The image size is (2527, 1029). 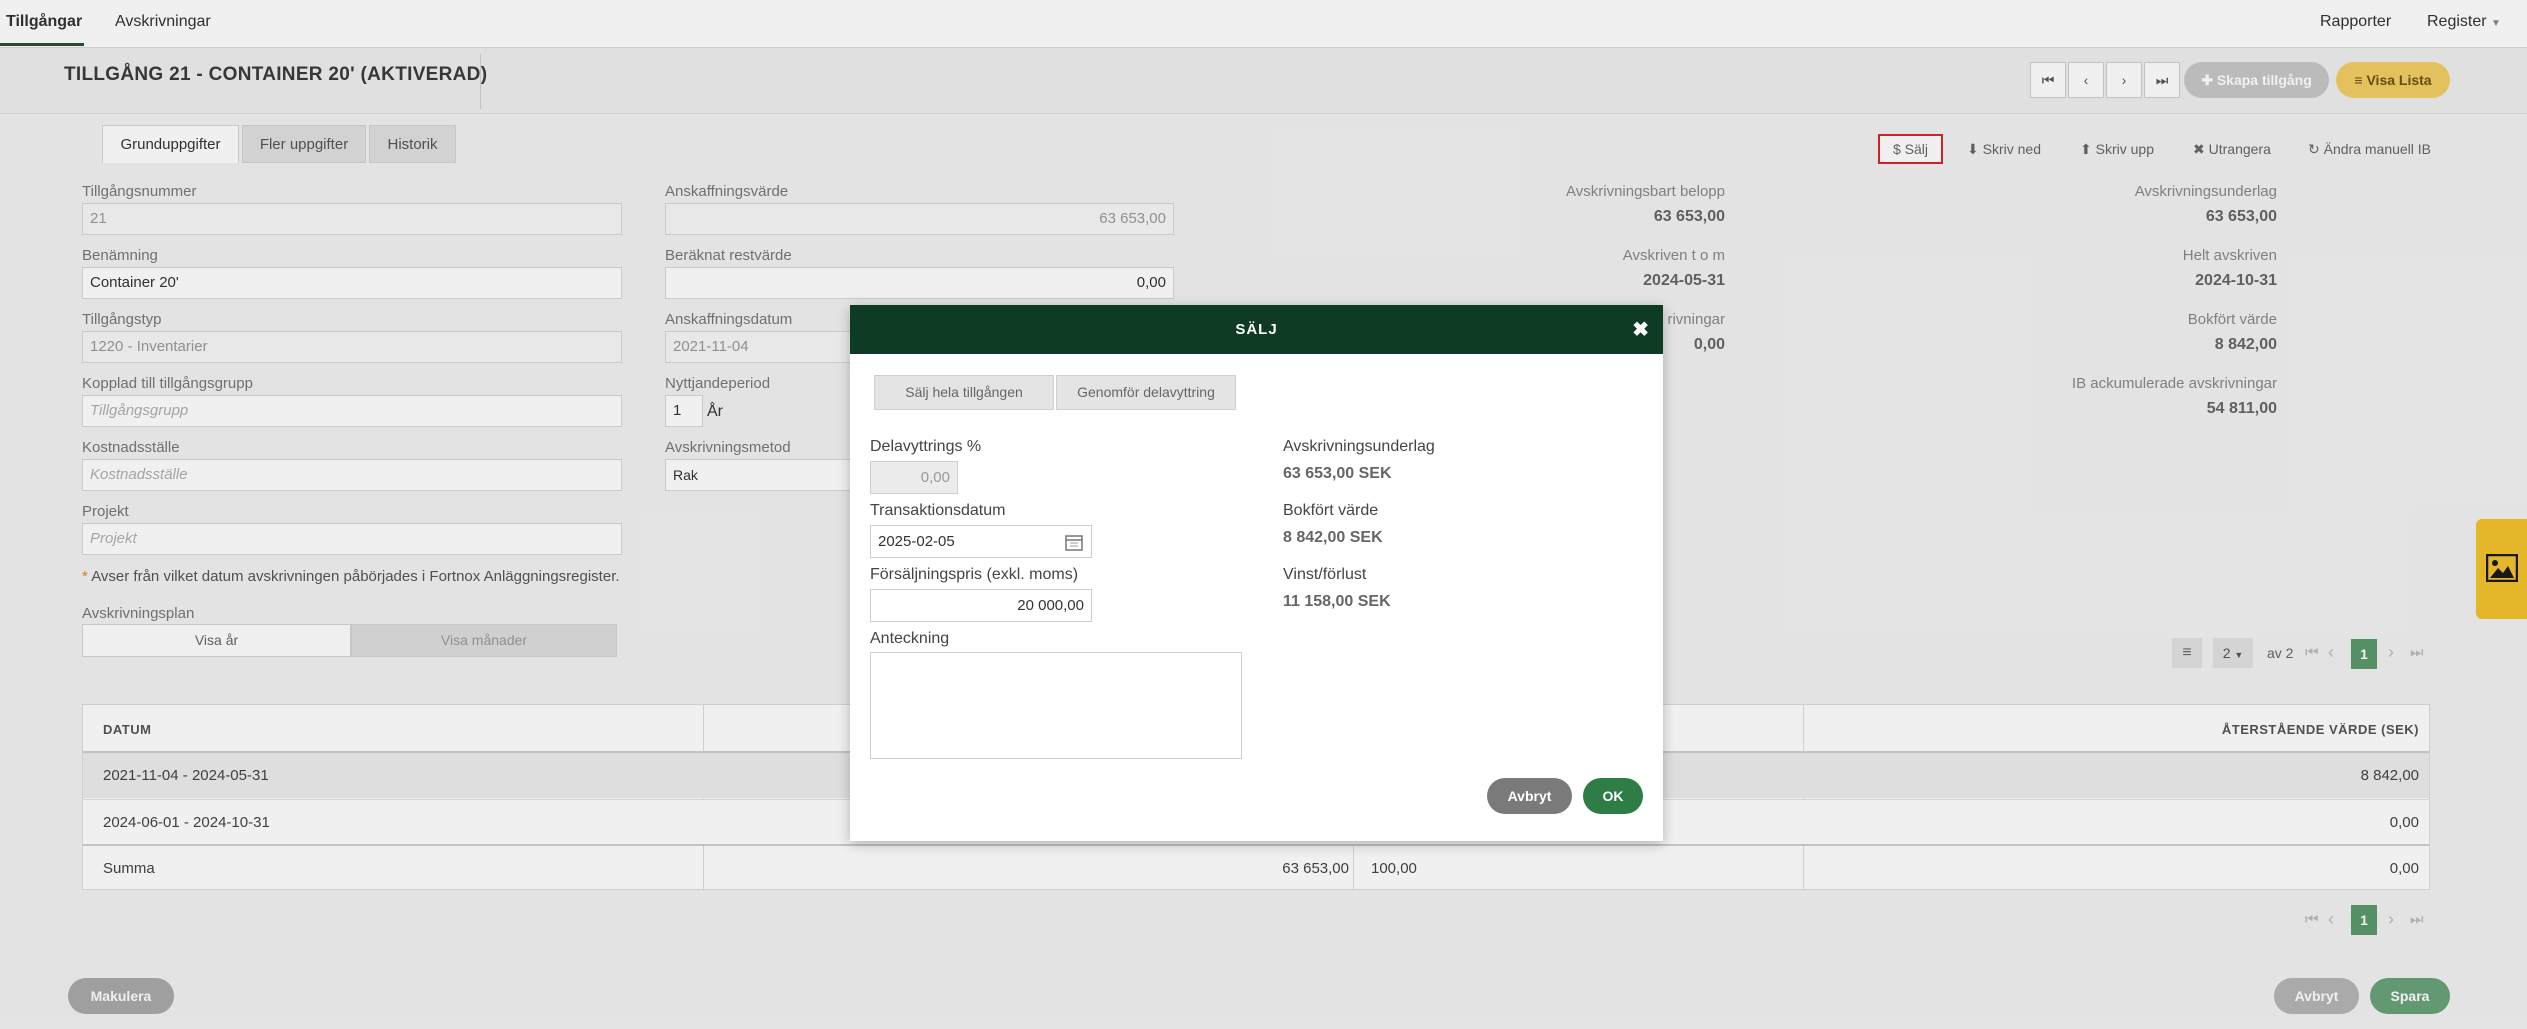 What do you see at coordinates (1613, 796) in the screenshot?
I see `dialog-ok-button: OK` at bounding box center [1613, 796].